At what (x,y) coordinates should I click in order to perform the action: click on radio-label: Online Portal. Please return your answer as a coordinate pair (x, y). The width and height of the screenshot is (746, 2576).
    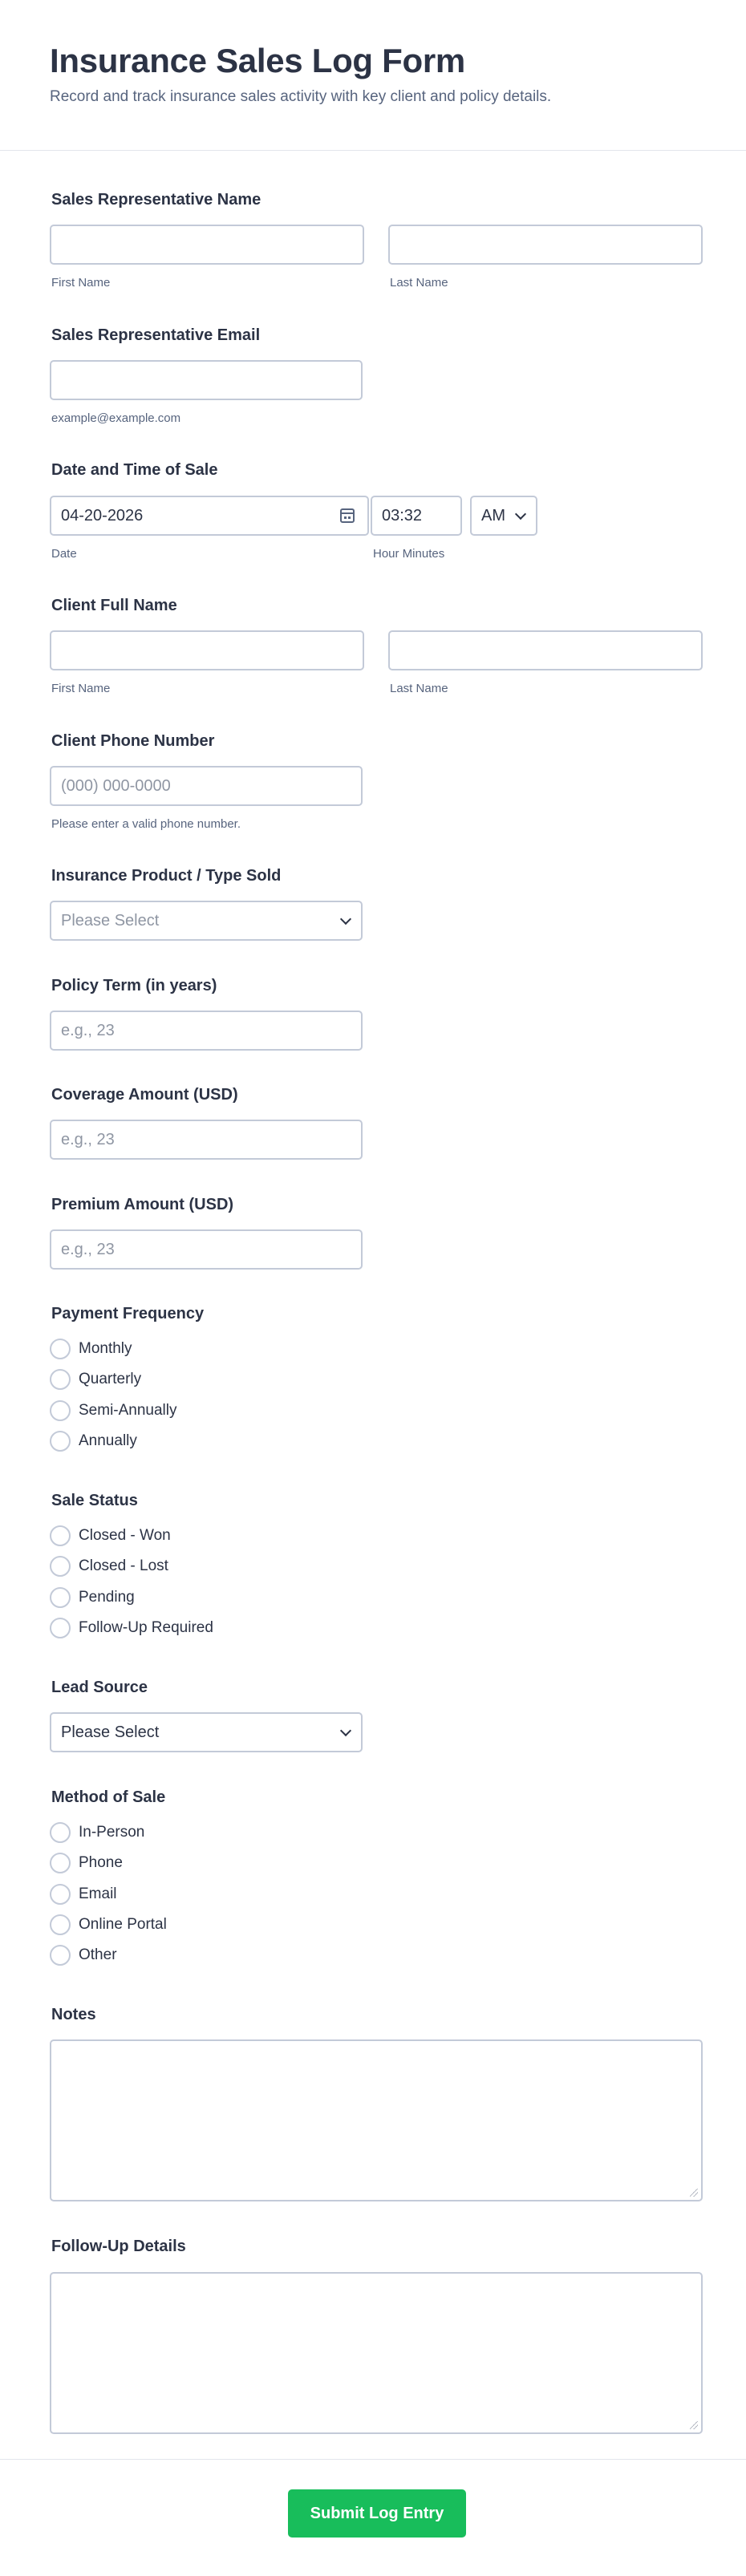
    Looking at the image, I should click on (123, 1924).